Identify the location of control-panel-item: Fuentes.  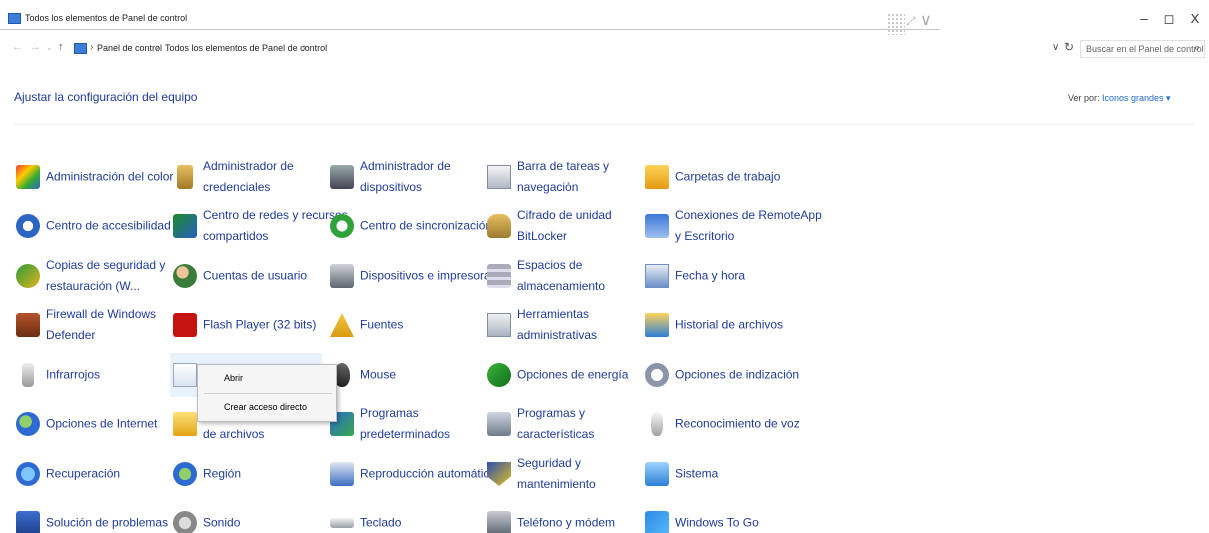
(405, 325).